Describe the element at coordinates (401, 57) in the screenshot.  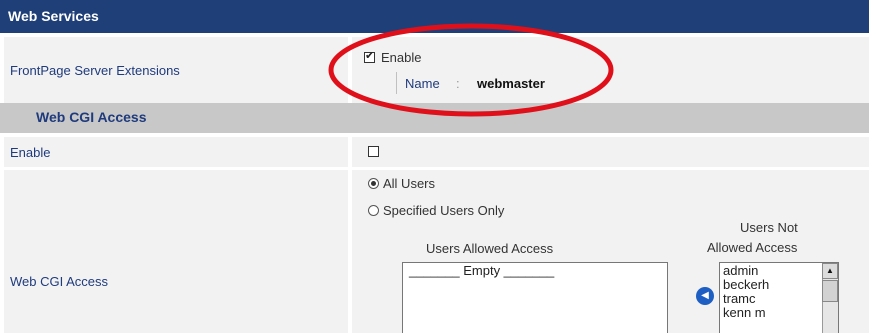
I see `frontpage-enable-label: Enable` at that location.